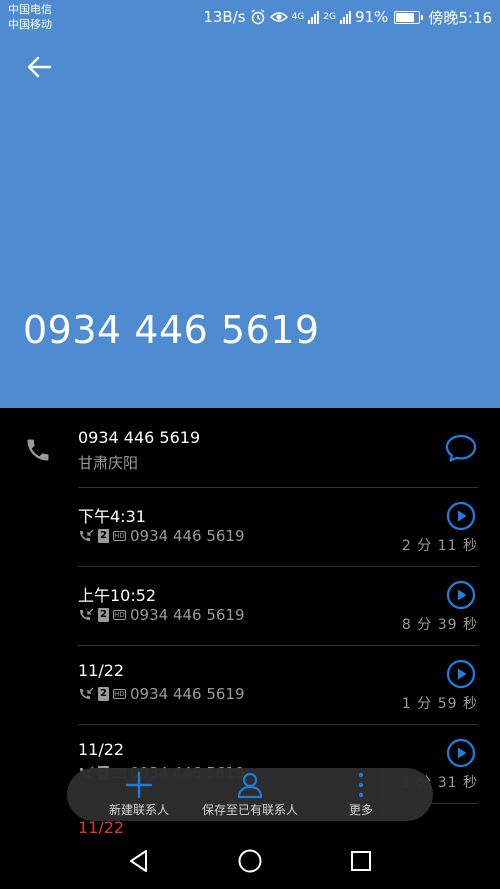 This screenshot has width=500, height=889. I want to click on message-icon, so click(461, 448).